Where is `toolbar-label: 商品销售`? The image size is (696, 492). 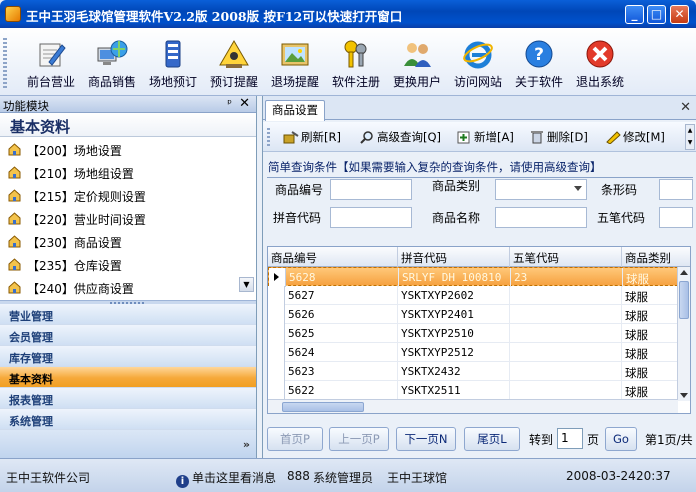 toolbar-label: 商品销售 is located at coordinates (111, 82).